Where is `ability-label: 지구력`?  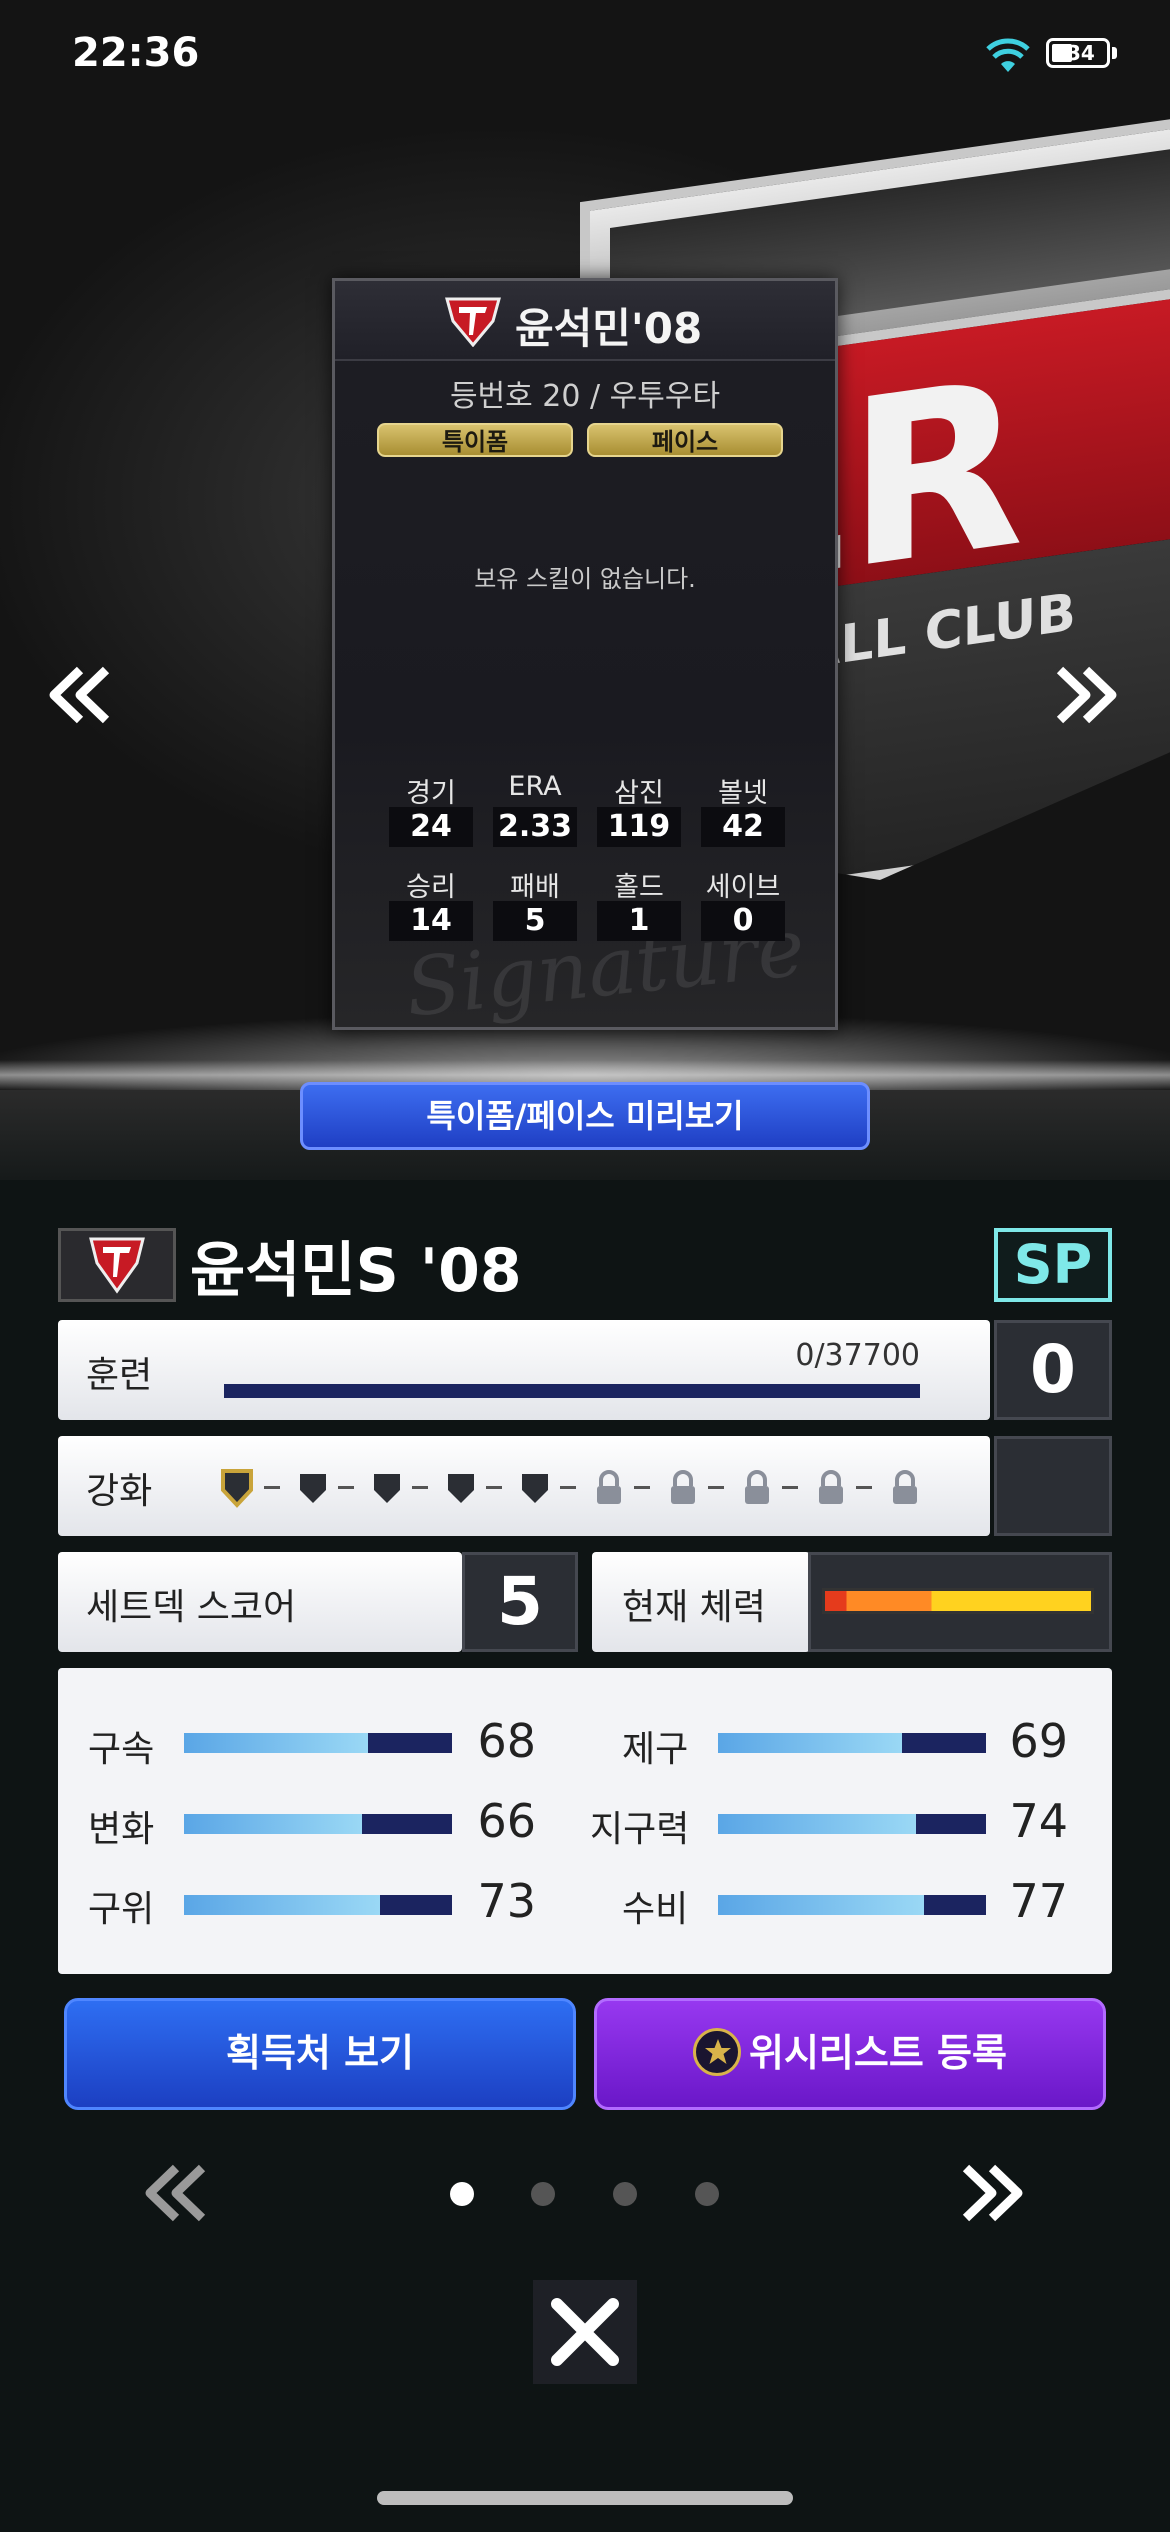
ability-label: 지구력 is located at coordinates (640, 1829).